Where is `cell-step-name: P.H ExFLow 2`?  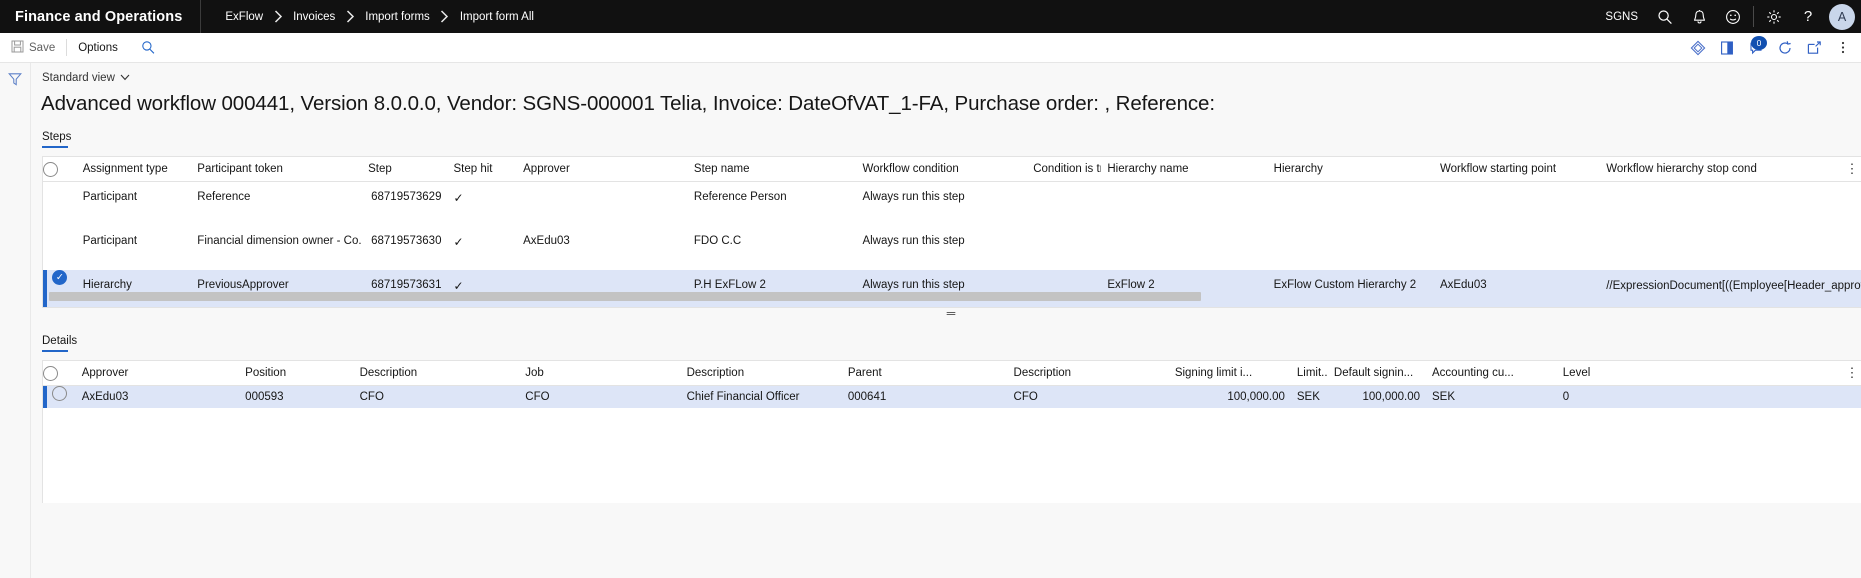 cell-step-name: P.H ExFLow 2 is located at coordinates (729, 285).